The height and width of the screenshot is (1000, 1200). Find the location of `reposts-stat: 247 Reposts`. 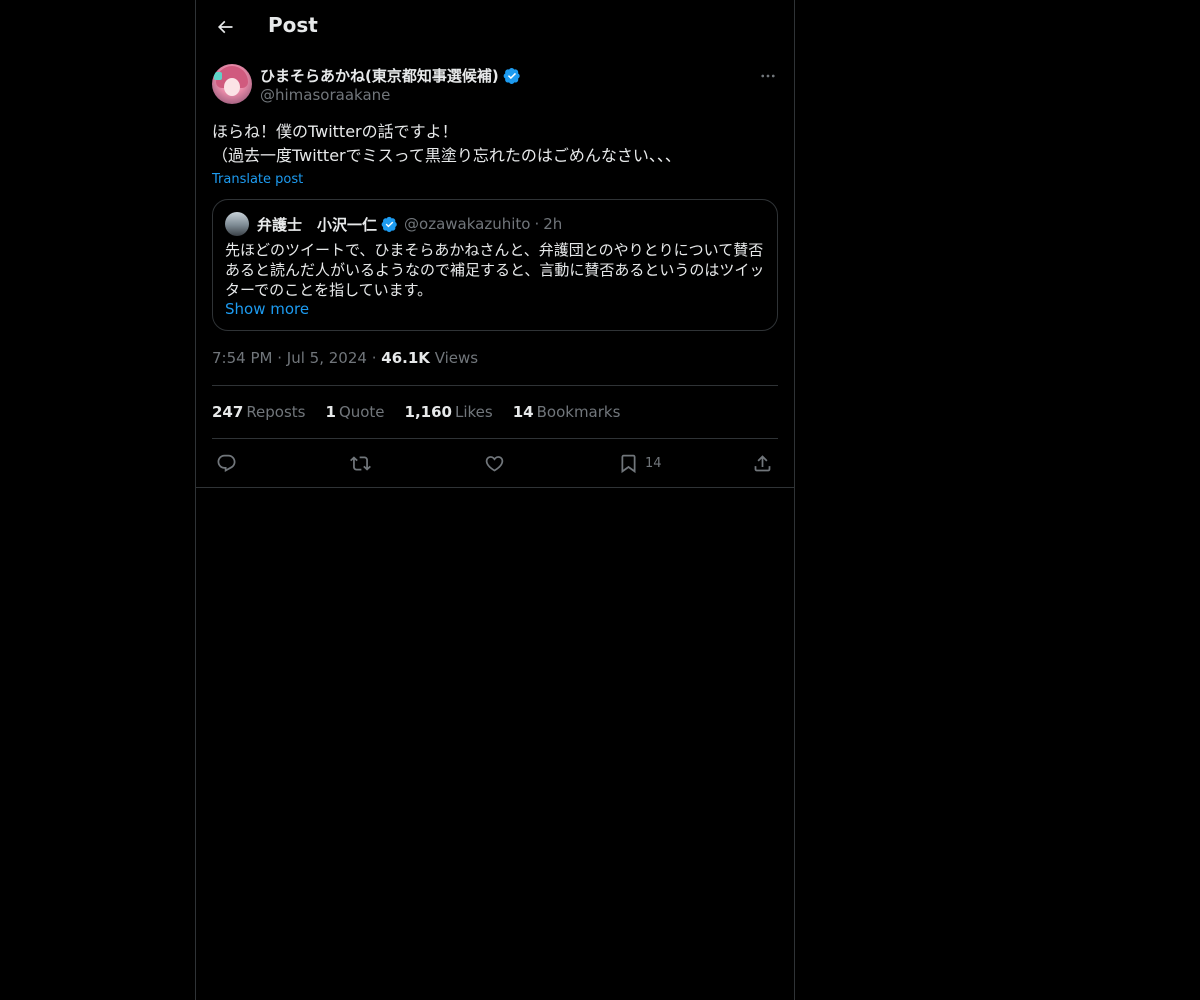

reposts-stat: 247 Reposts is located at coordinates (259, 412).